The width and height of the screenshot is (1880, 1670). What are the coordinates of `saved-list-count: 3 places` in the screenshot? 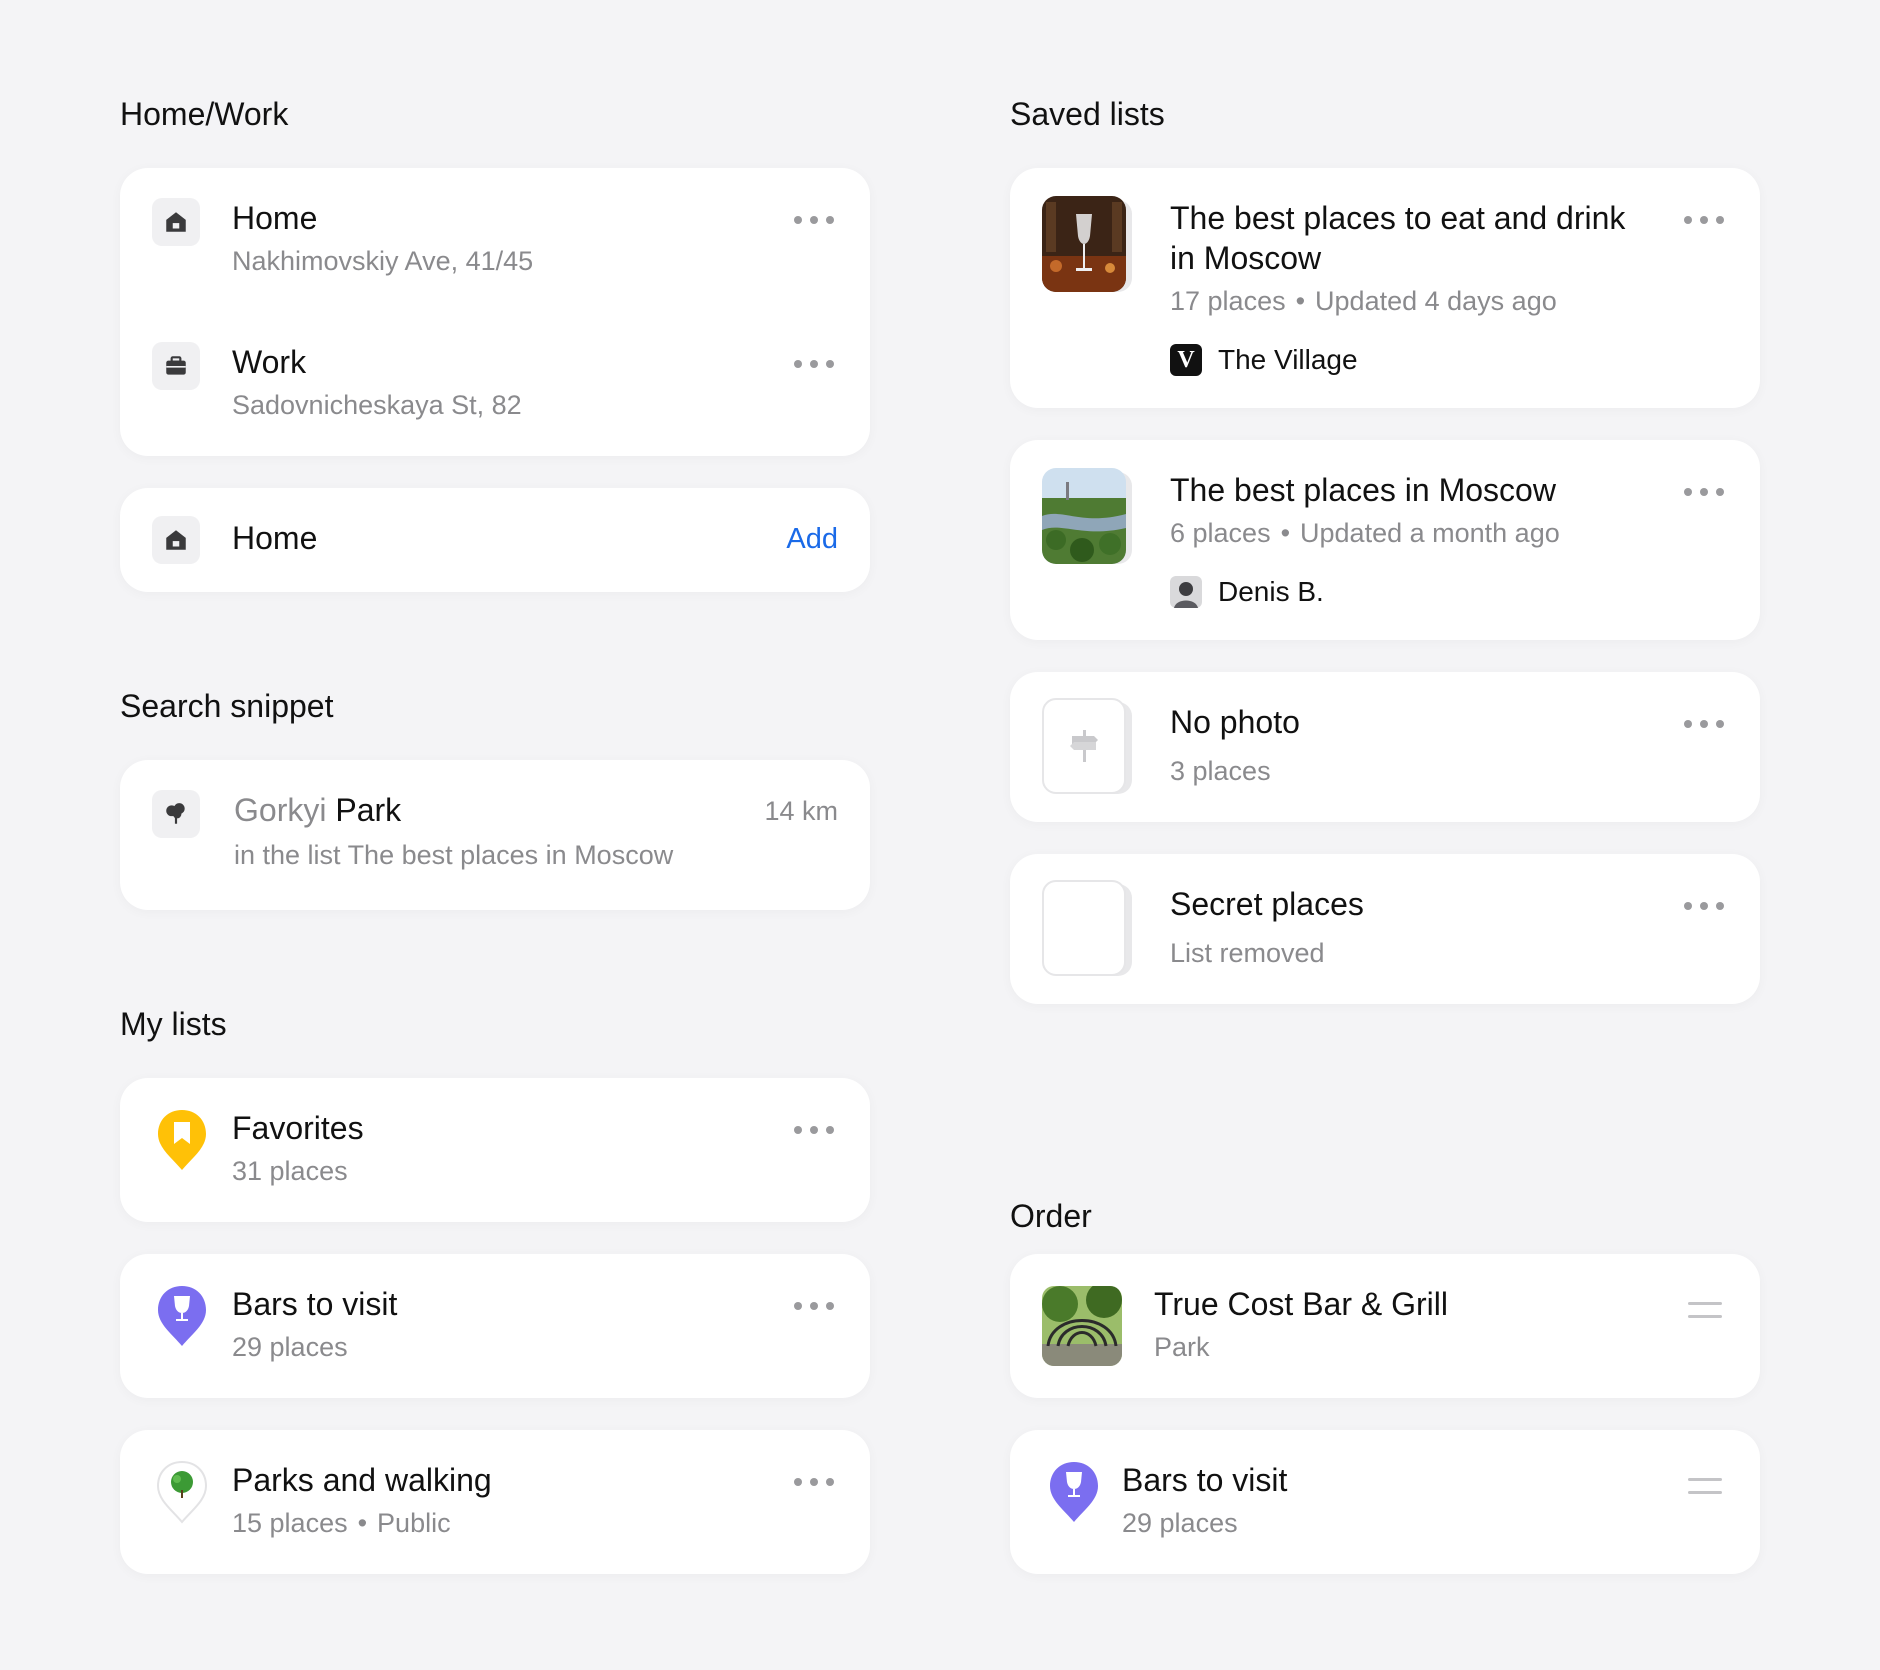 It's located at (1220, 771).